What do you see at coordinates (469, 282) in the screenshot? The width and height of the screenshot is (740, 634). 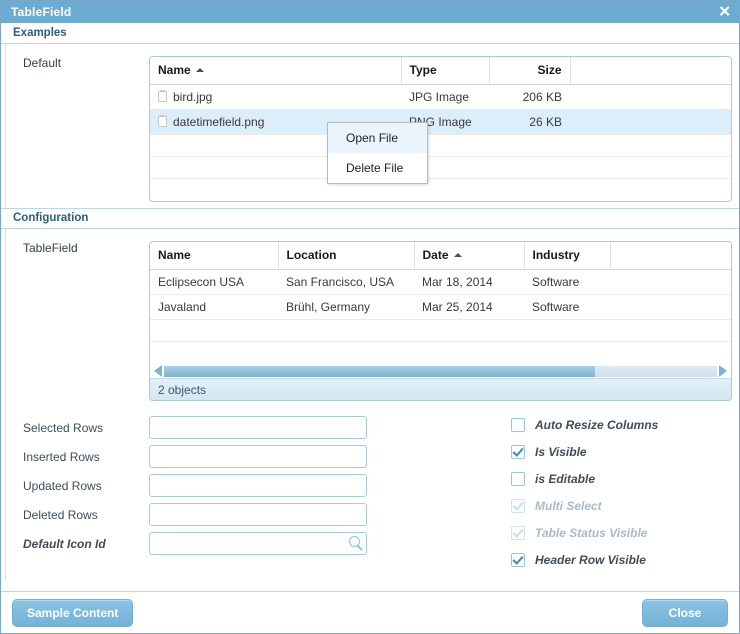 I see `event-date-cell: Mar 18, 2014` at bounding box center [469, 282].